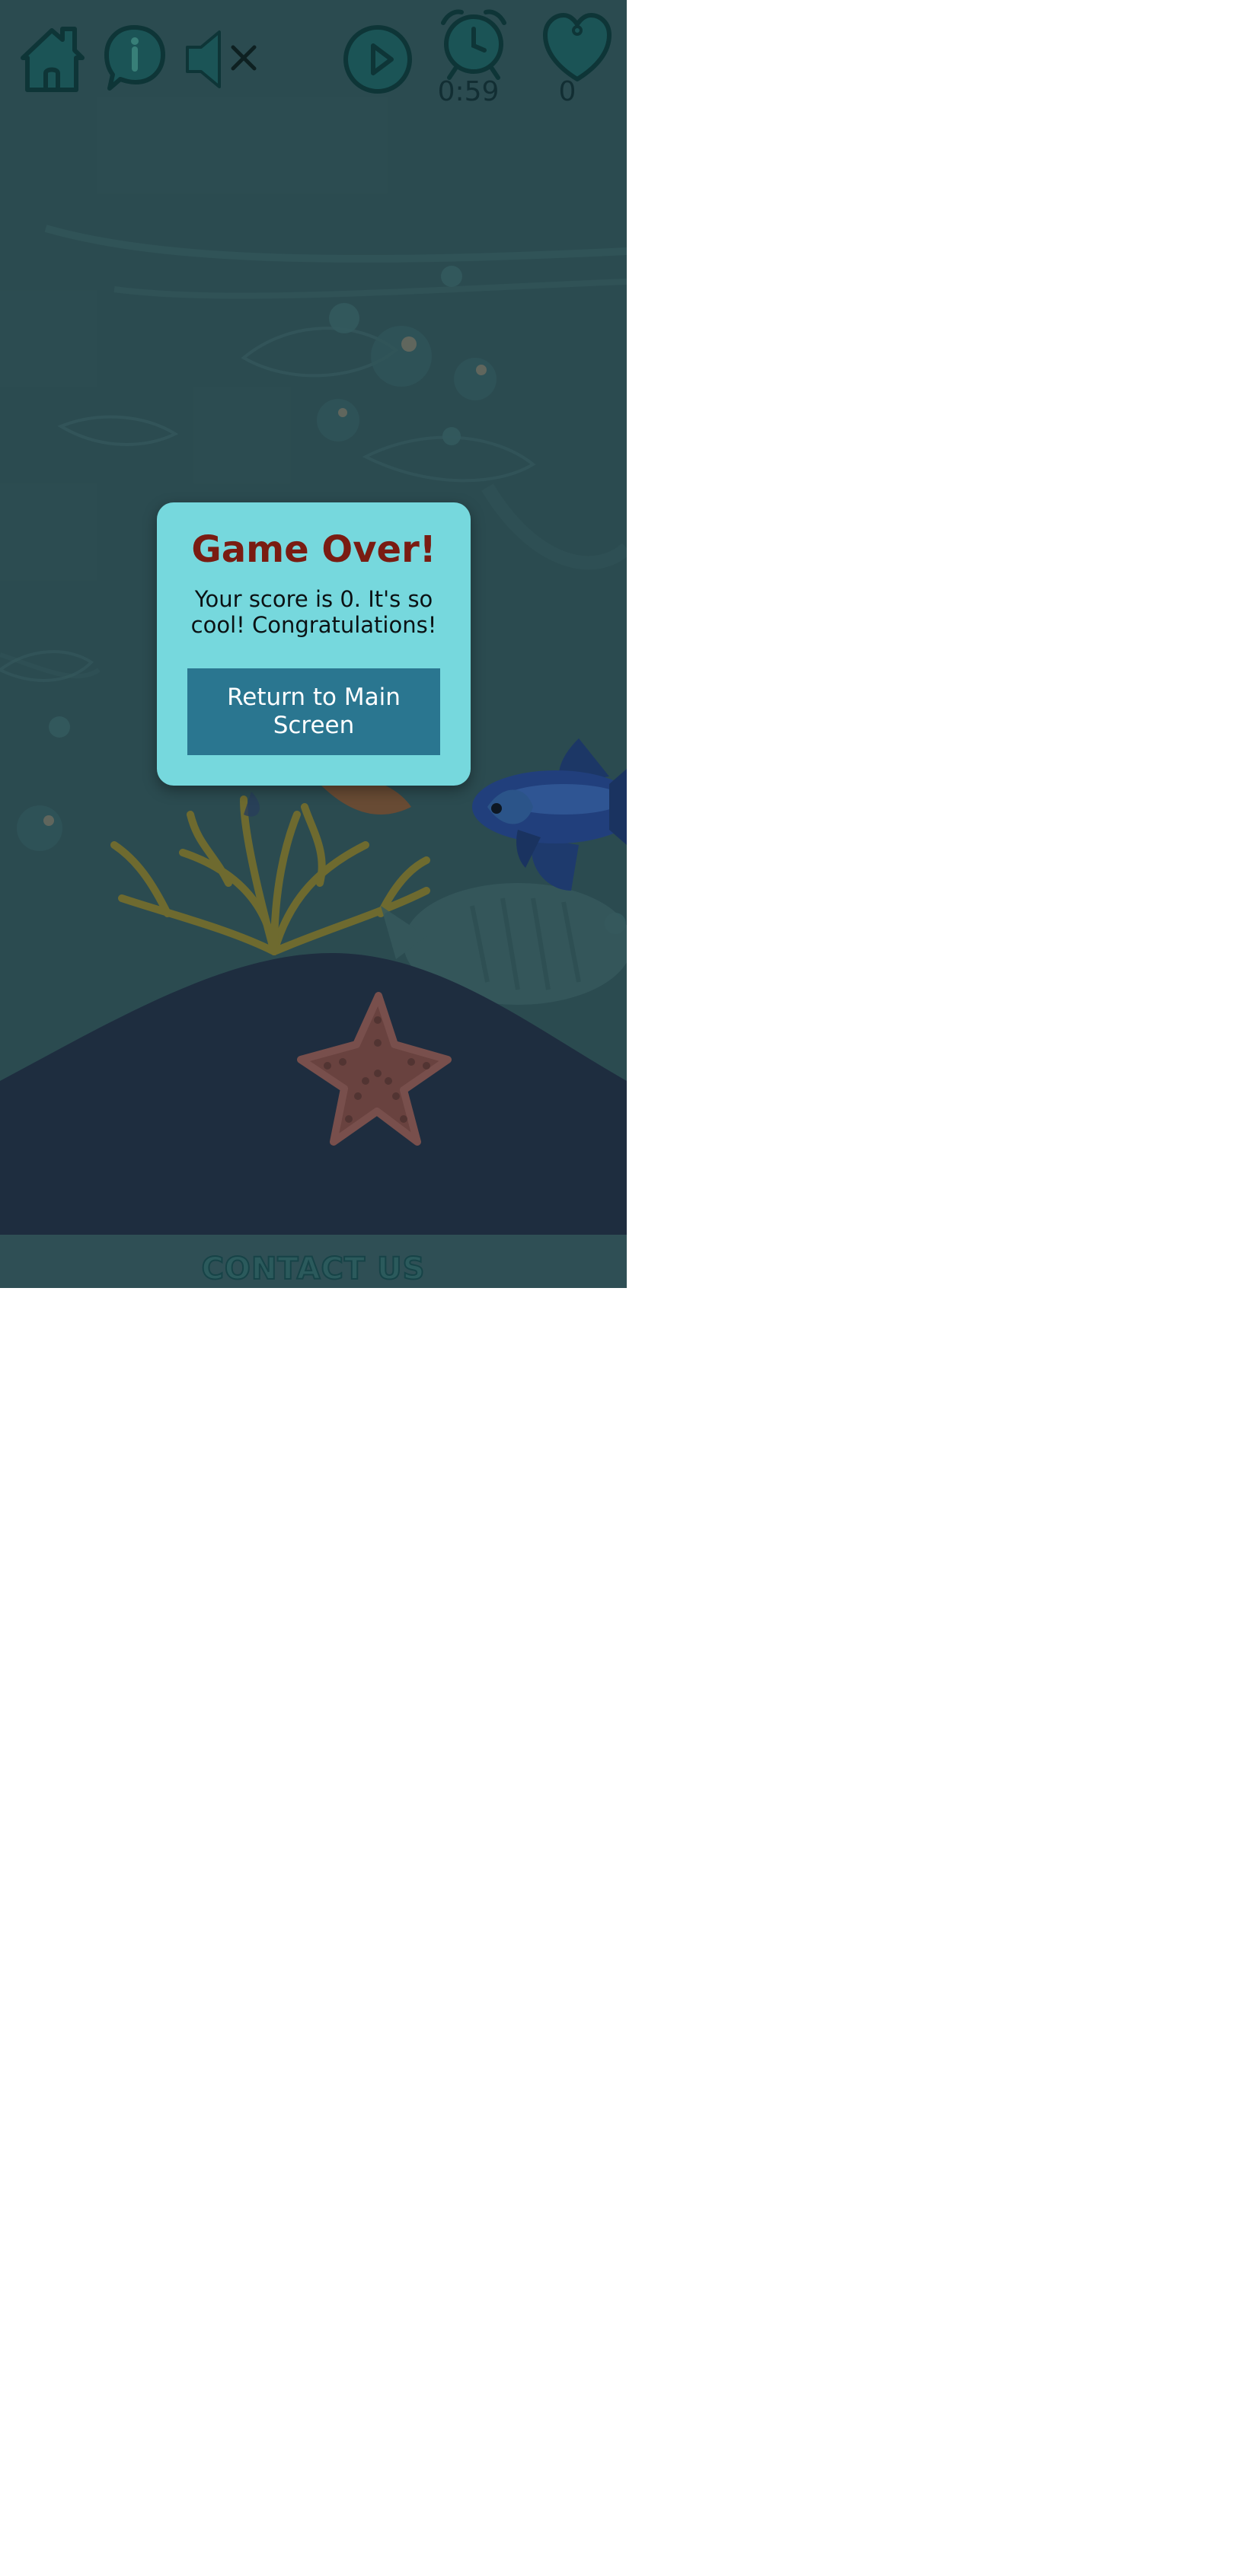  Describe the element at coordinates (221, 59) in the screenshot. I see `sound-muted-icon` at that location.